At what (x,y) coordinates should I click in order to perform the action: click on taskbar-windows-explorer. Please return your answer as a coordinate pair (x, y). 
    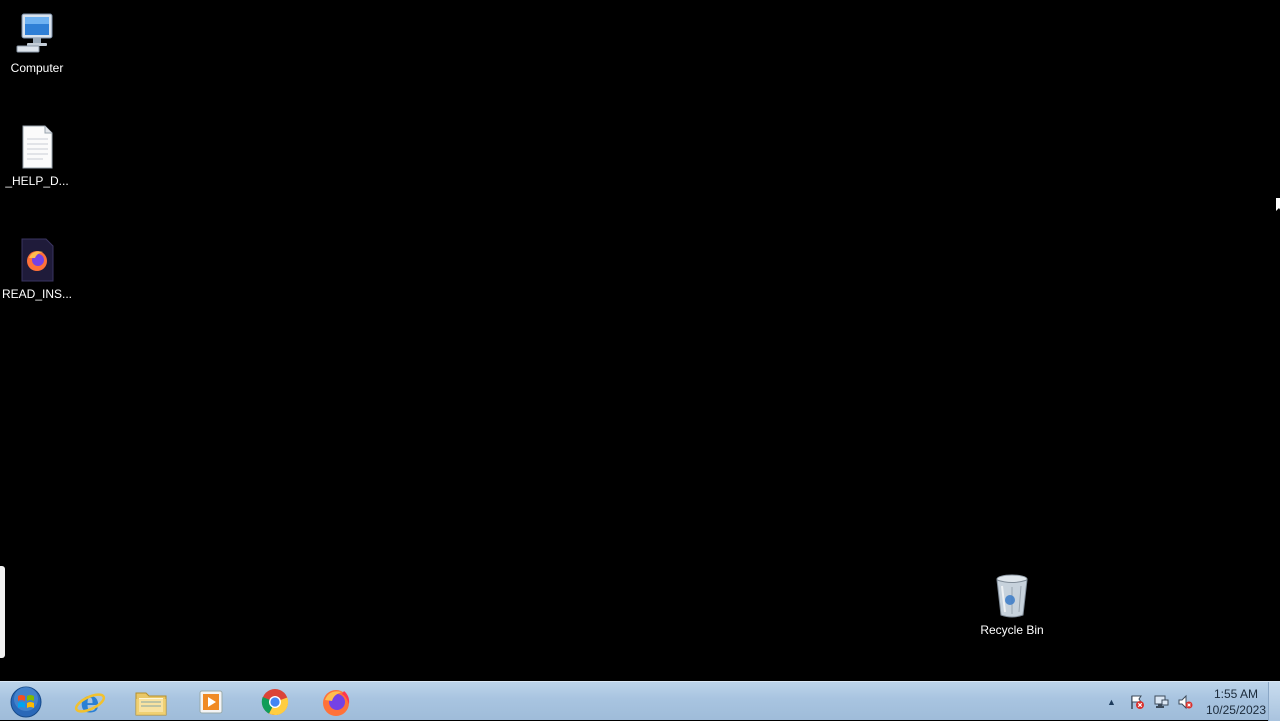
    Looking at the image, I should click on (151, 701).